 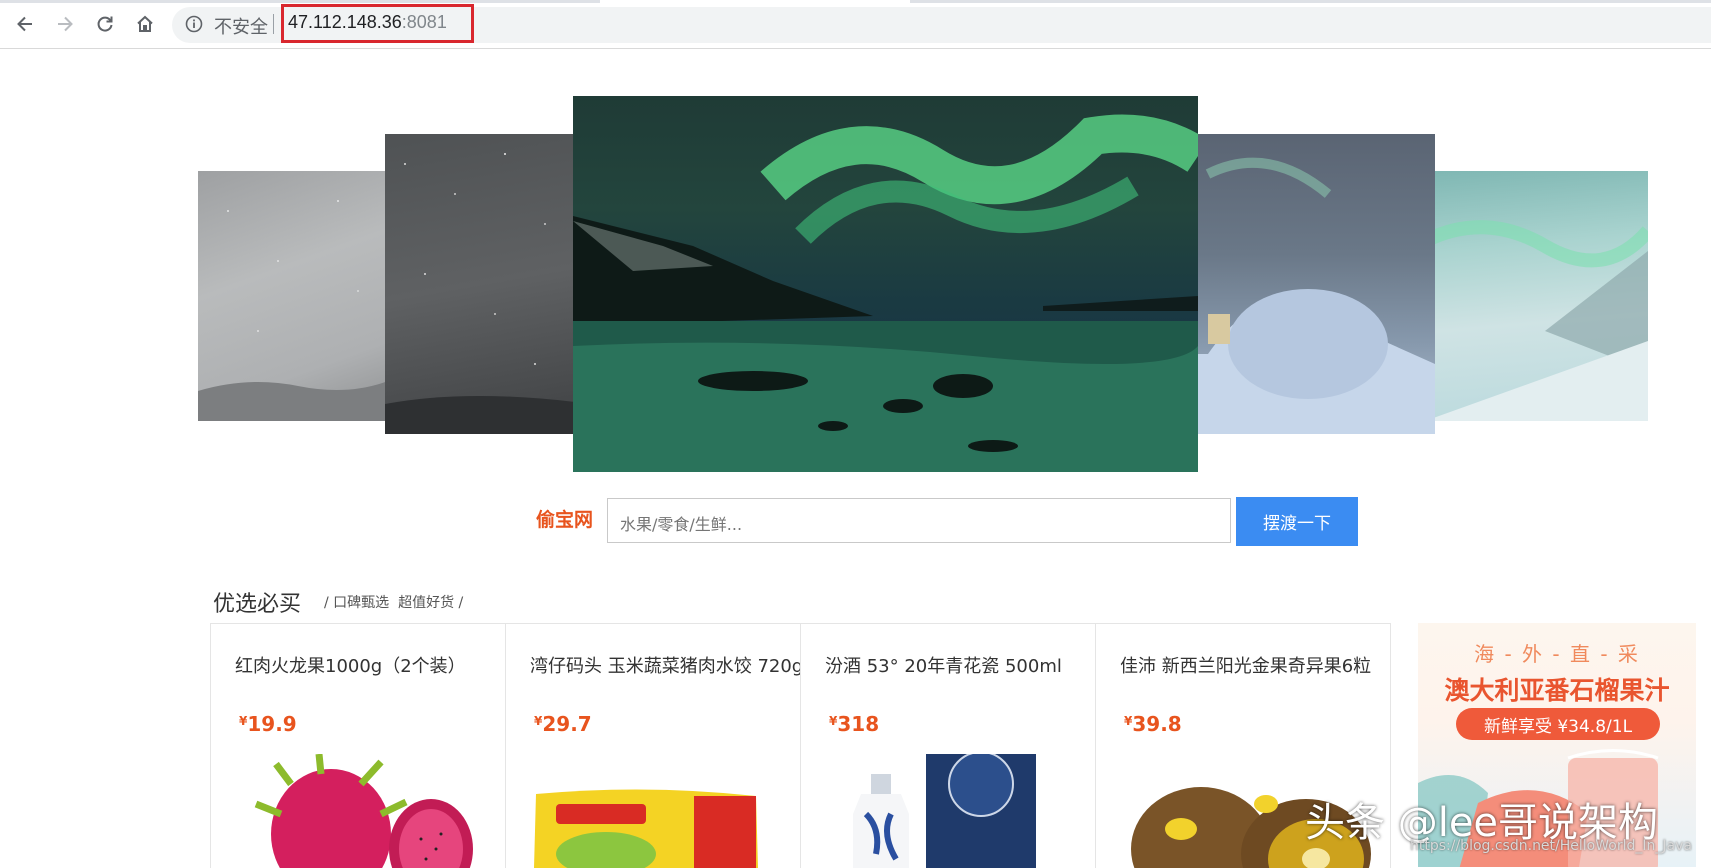 I want to click on product-name: 湾仔码头 玉米蔬菜猪肉水饺 720g, so click(x=665, y=665).